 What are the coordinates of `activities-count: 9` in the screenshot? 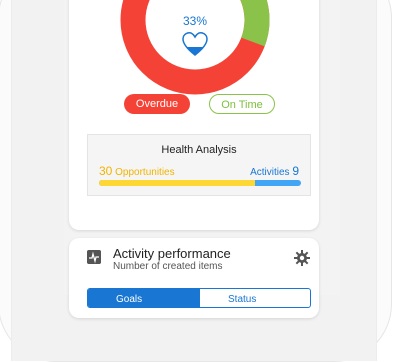 It's located at (295, 171).